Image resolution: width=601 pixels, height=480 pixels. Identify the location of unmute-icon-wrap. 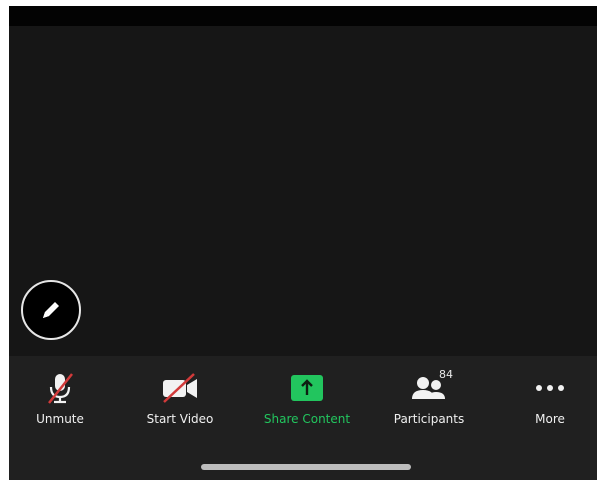
(60, 388).